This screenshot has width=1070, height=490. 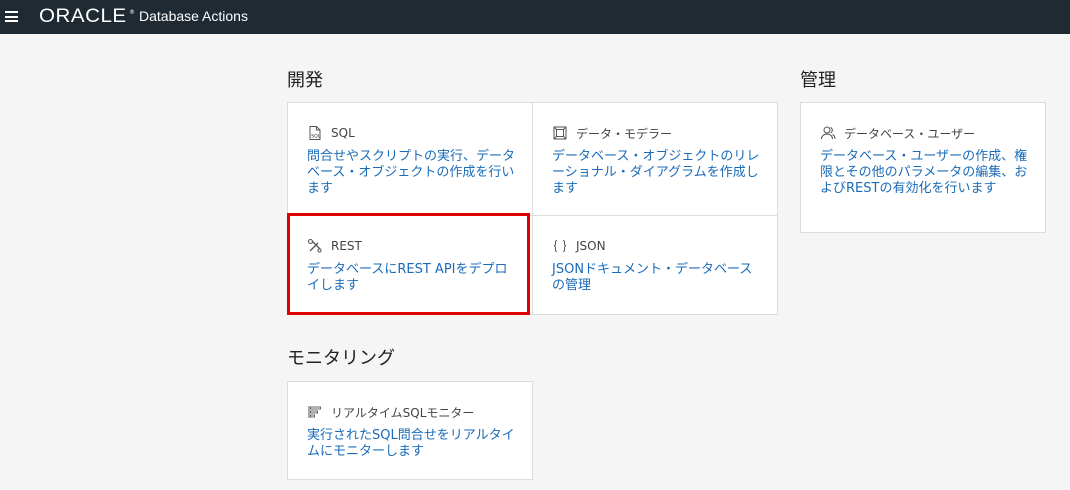 I want to click on card-realtime-sql-monitor-description: 実行されたSQL問合せをリアルタイムにモニターします, so click(x=411, y=444).